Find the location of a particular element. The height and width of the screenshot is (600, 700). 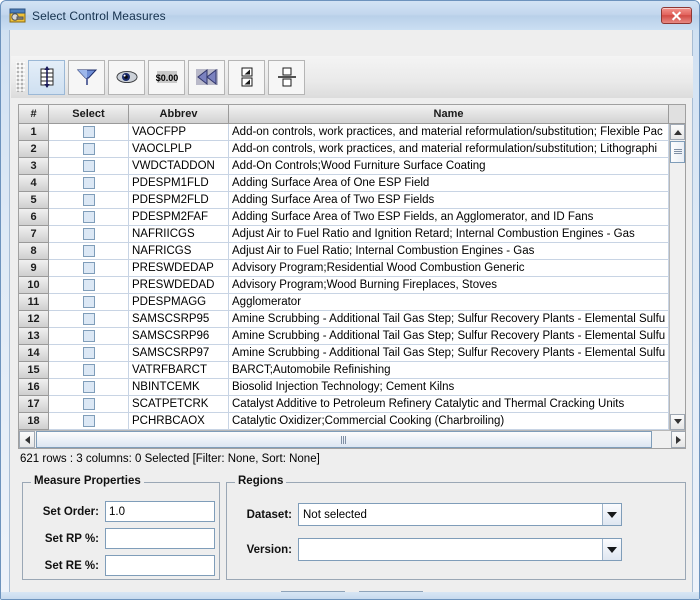

show-hide-columns-button is located at coordinates (126, 77).